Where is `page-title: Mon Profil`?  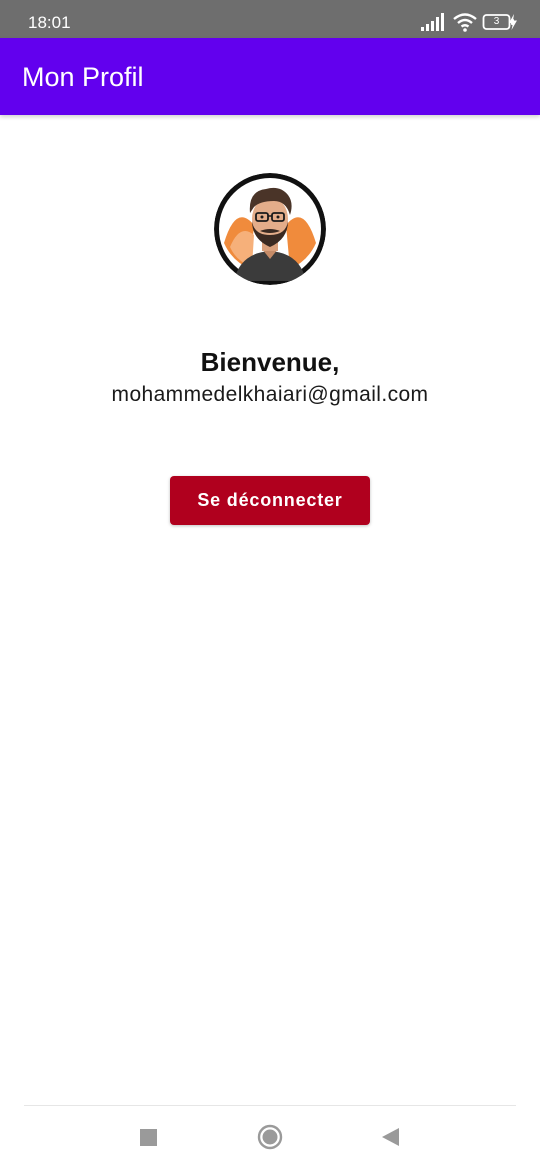
page-title: Mon Profil is located at coordinates (83, 77).